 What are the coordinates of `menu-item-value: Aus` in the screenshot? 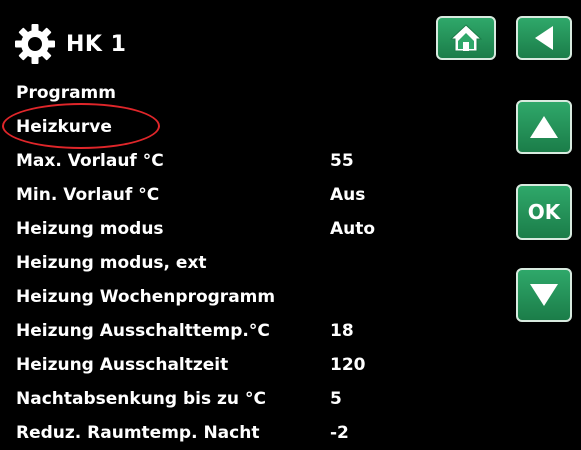 It's located at (348, 195).